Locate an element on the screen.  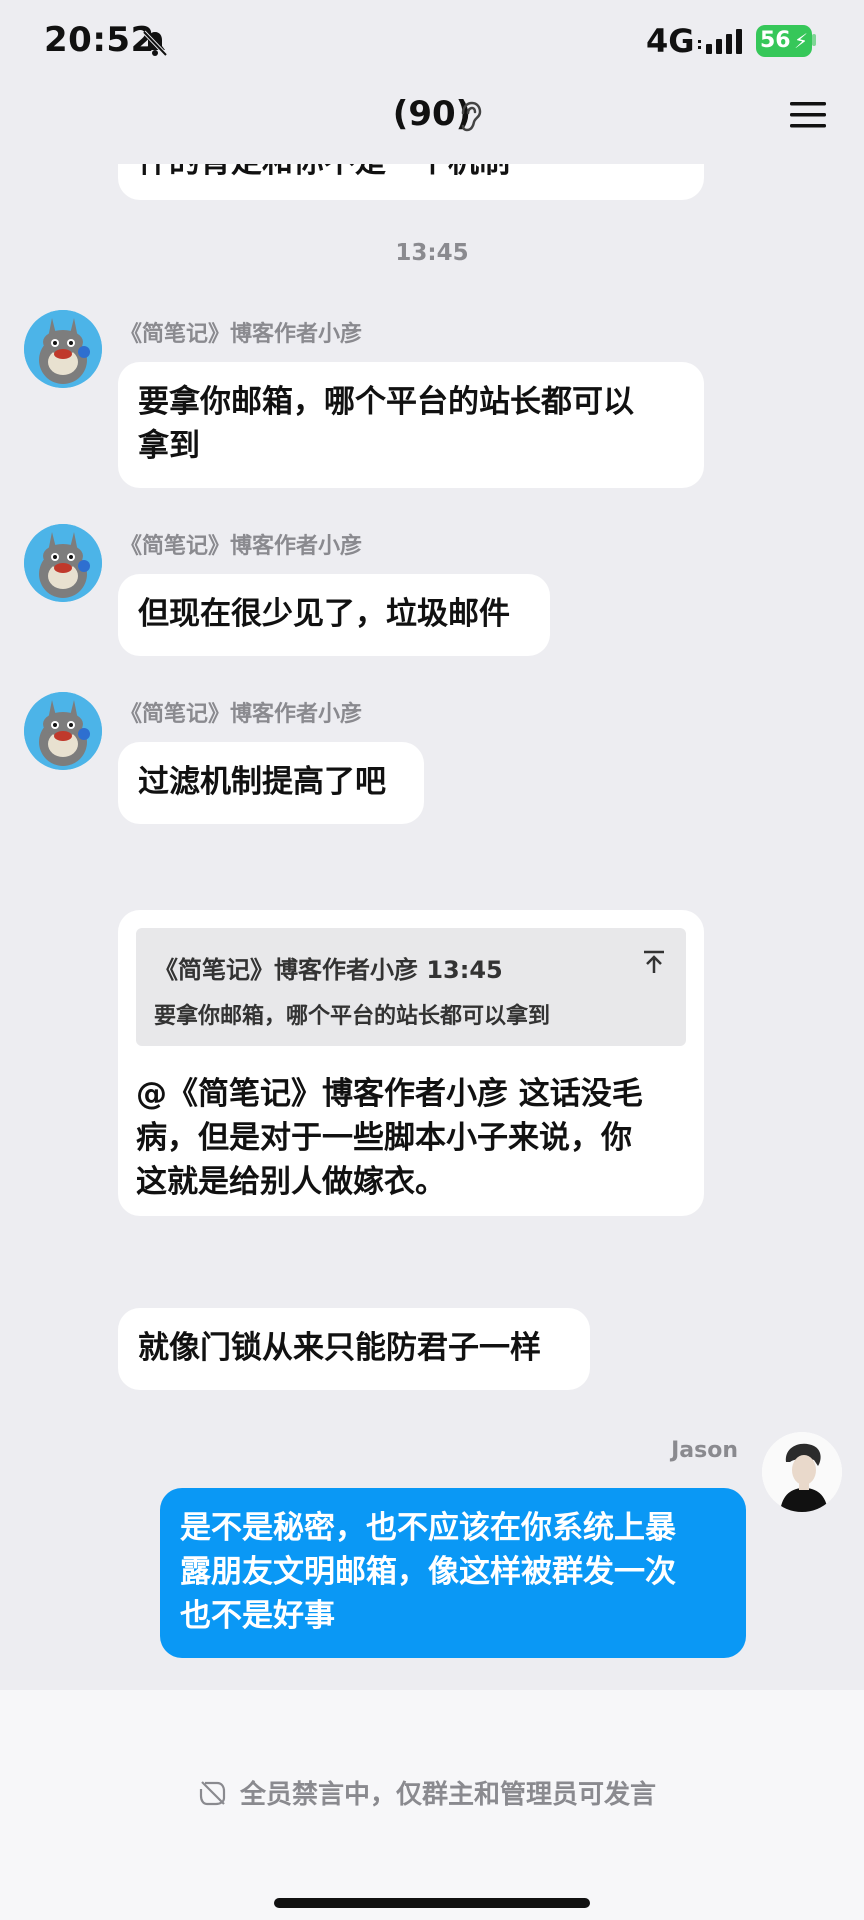
battery-indicator: 56 ⚡ is located at coordinates (784, 41).